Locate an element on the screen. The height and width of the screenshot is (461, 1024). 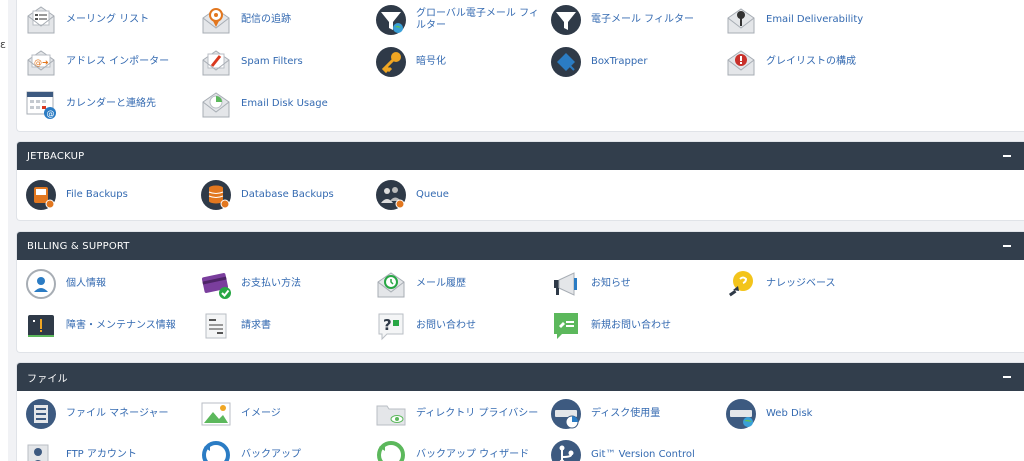
panel-header: ファイル is located at coordinates (520, 377).